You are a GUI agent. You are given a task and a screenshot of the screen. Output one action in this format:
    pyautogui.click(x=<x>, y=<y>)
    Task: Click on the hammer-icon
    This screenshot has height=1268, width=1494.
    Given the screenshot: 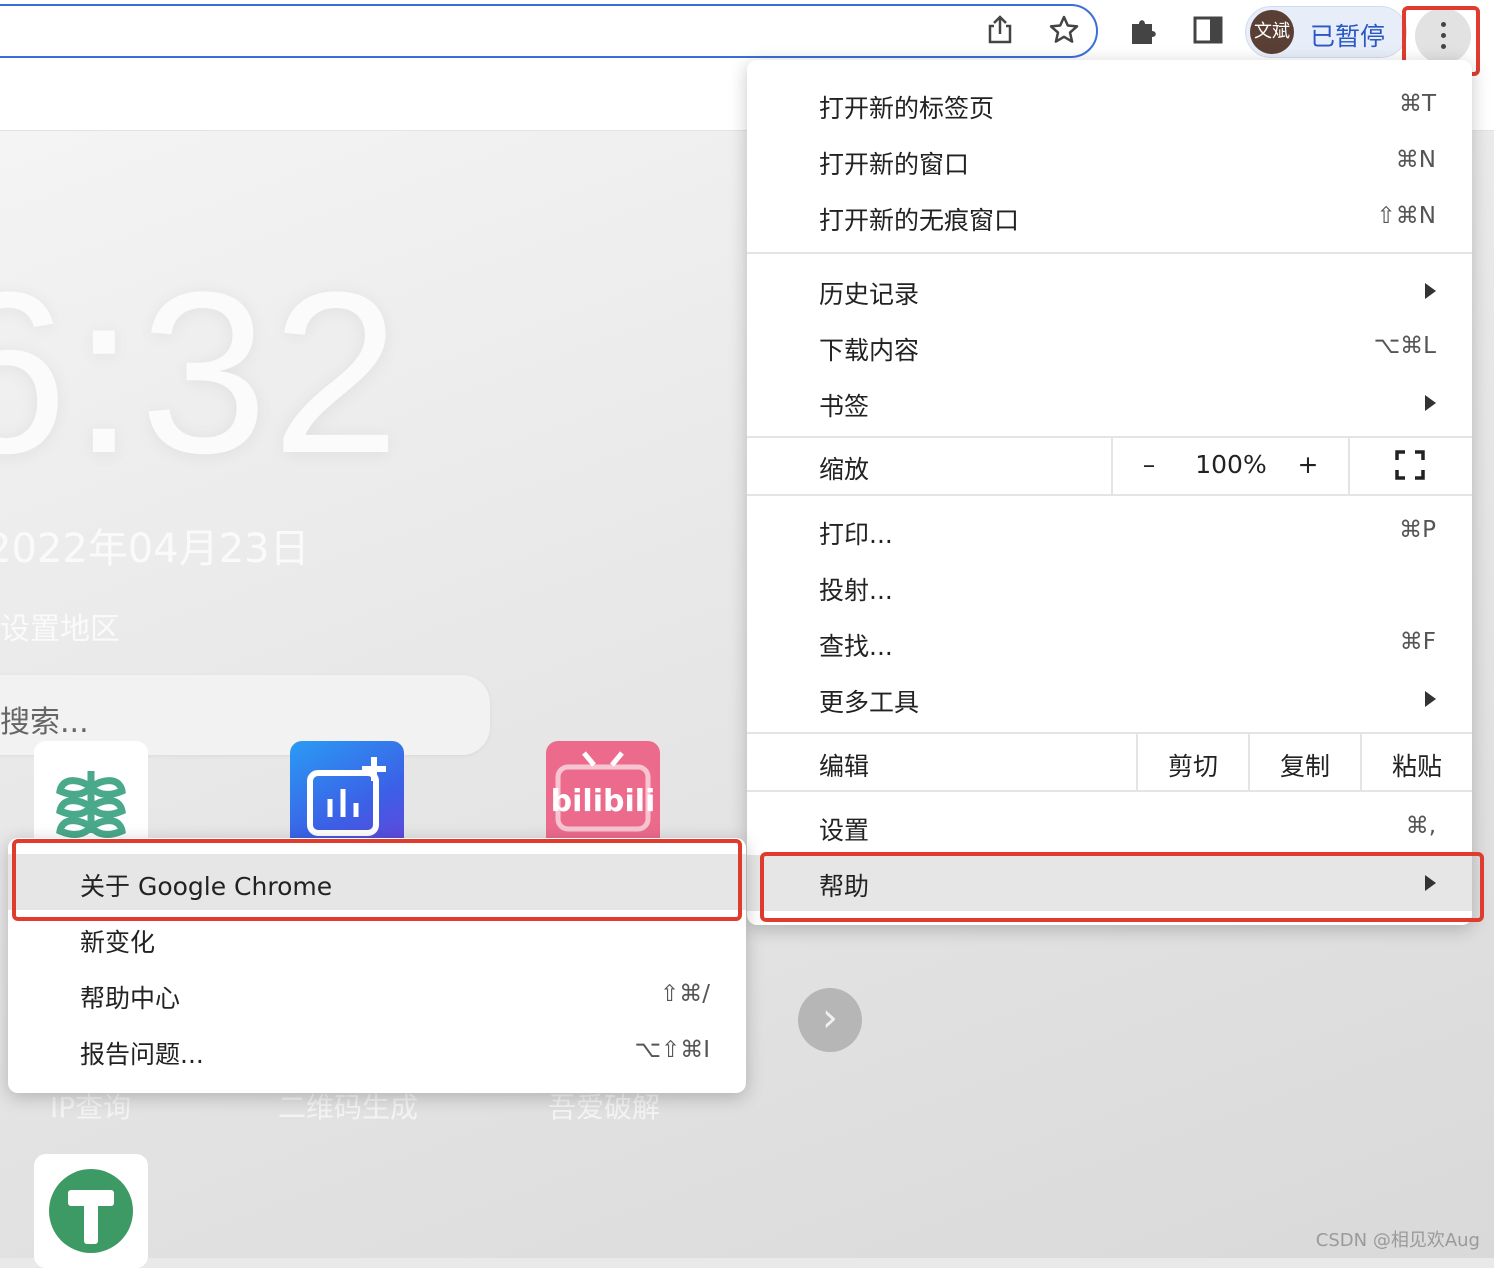 What is the action you would take?
    pyautogui.click(x=91, y=1211)
    